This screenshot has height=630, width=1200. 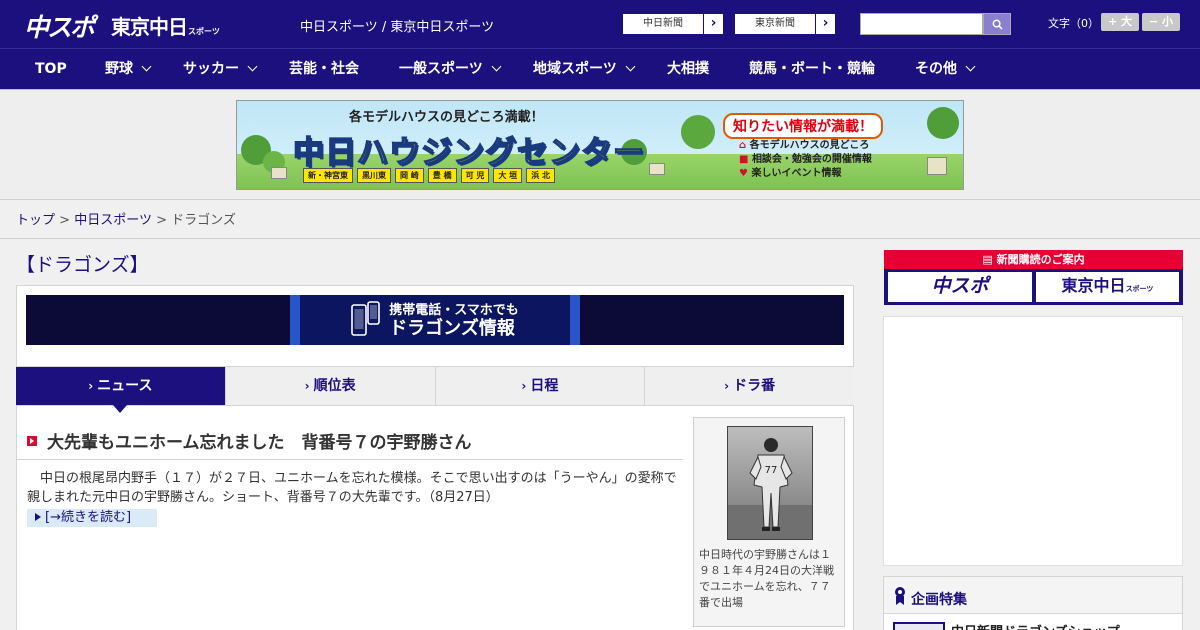 I want to click on nav-item-general-sports: 一般スポーツ, so click(x=450, y=69).